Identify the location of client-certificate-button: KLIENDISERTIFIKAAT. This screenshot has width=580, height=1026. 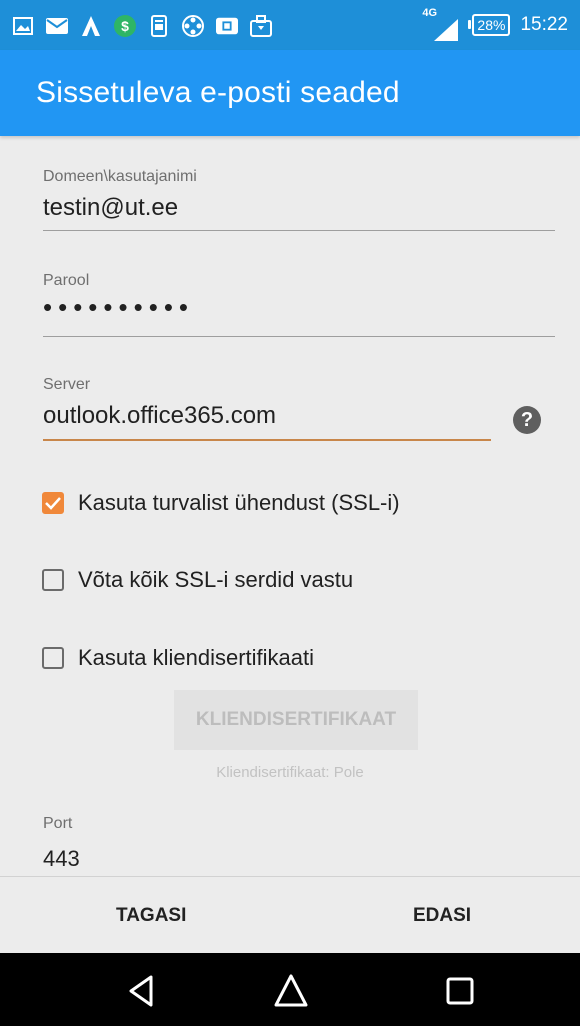
(296, 720).